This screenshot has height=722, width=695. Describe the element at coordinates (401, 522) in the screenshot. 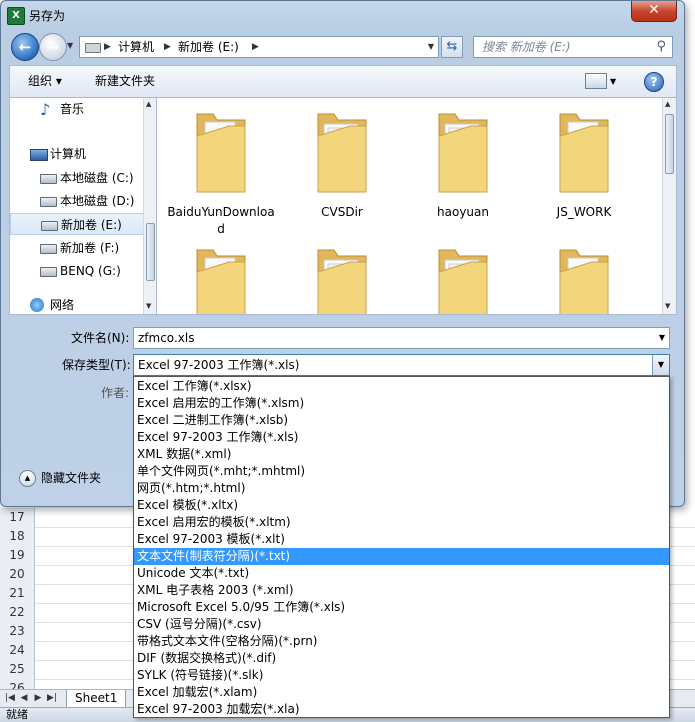

I see `savetype-option: Excel 启用宏的模板(*.xltm)` at that location.